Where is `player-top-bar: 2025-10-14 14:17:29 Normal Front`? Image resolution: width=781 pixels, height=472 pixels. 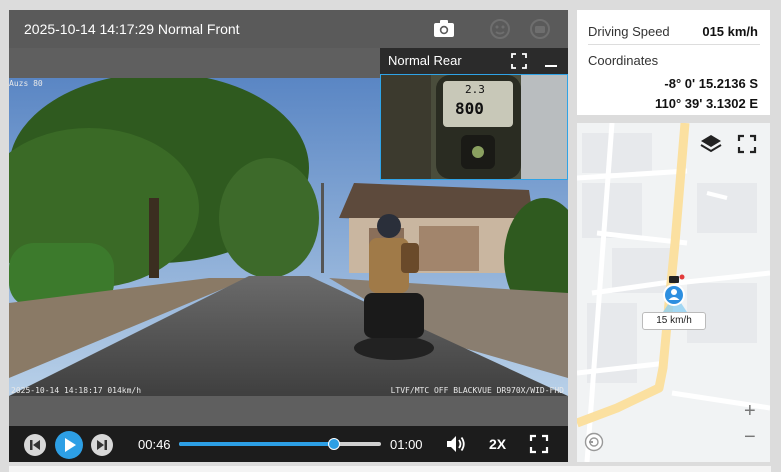
player-top-bar: 2025-10-14 14:17:29 Normal Front is located at coordinates (288, 29).